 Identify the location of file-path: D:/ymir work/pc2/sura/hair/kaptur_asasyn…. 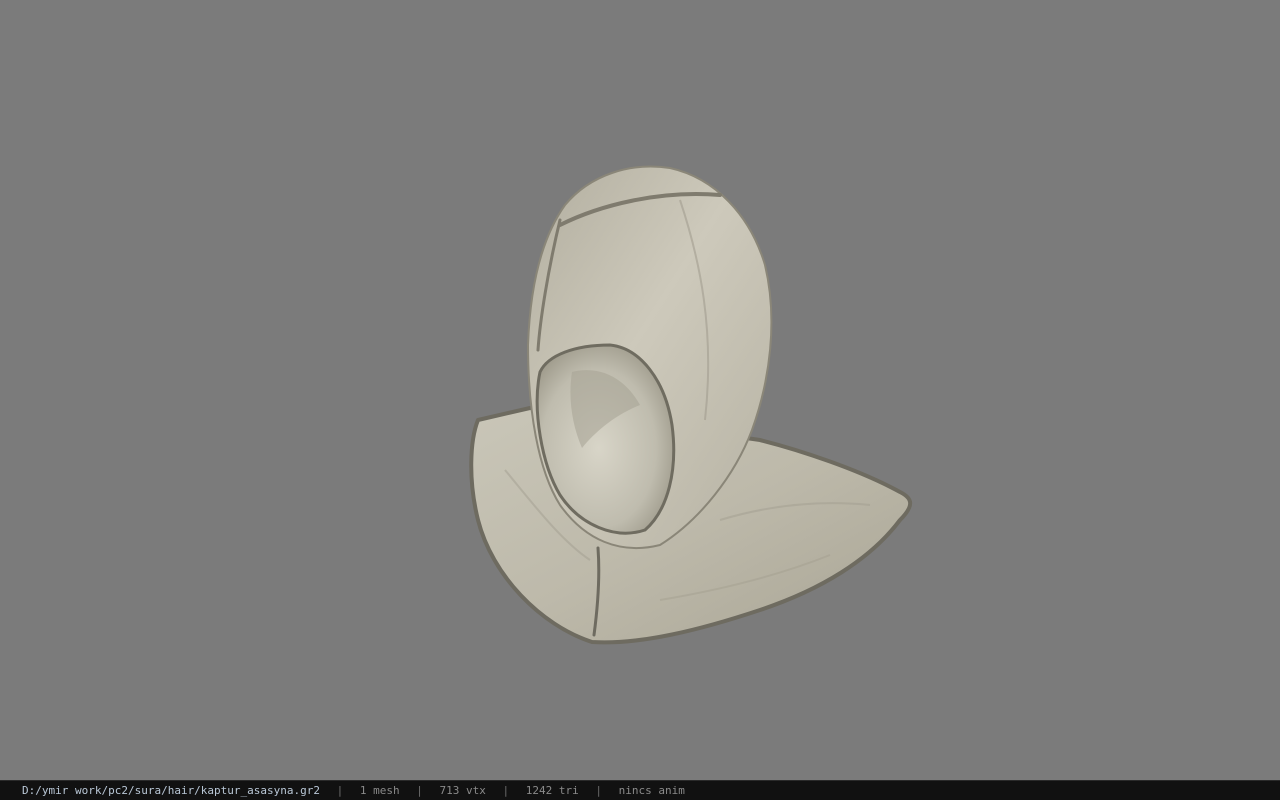
(171, 790).